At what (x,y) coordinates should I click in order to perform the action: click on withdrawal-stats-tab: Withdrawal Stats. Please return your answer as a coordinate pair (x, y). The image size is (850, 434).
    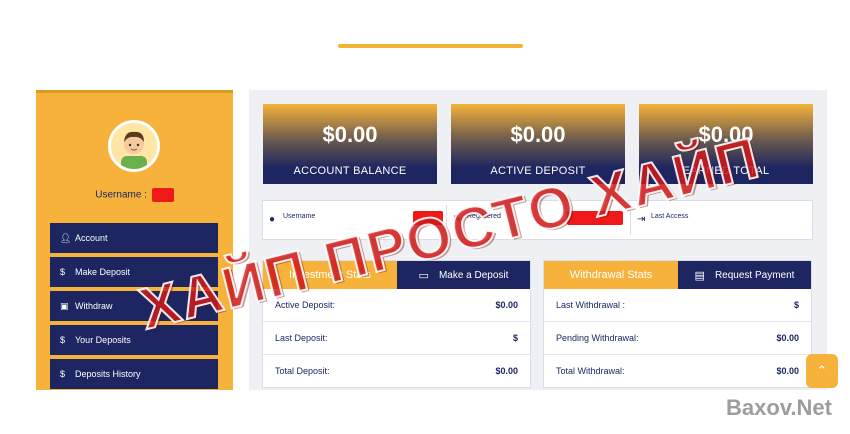
    Looking at the image, I should click on (611, 275).